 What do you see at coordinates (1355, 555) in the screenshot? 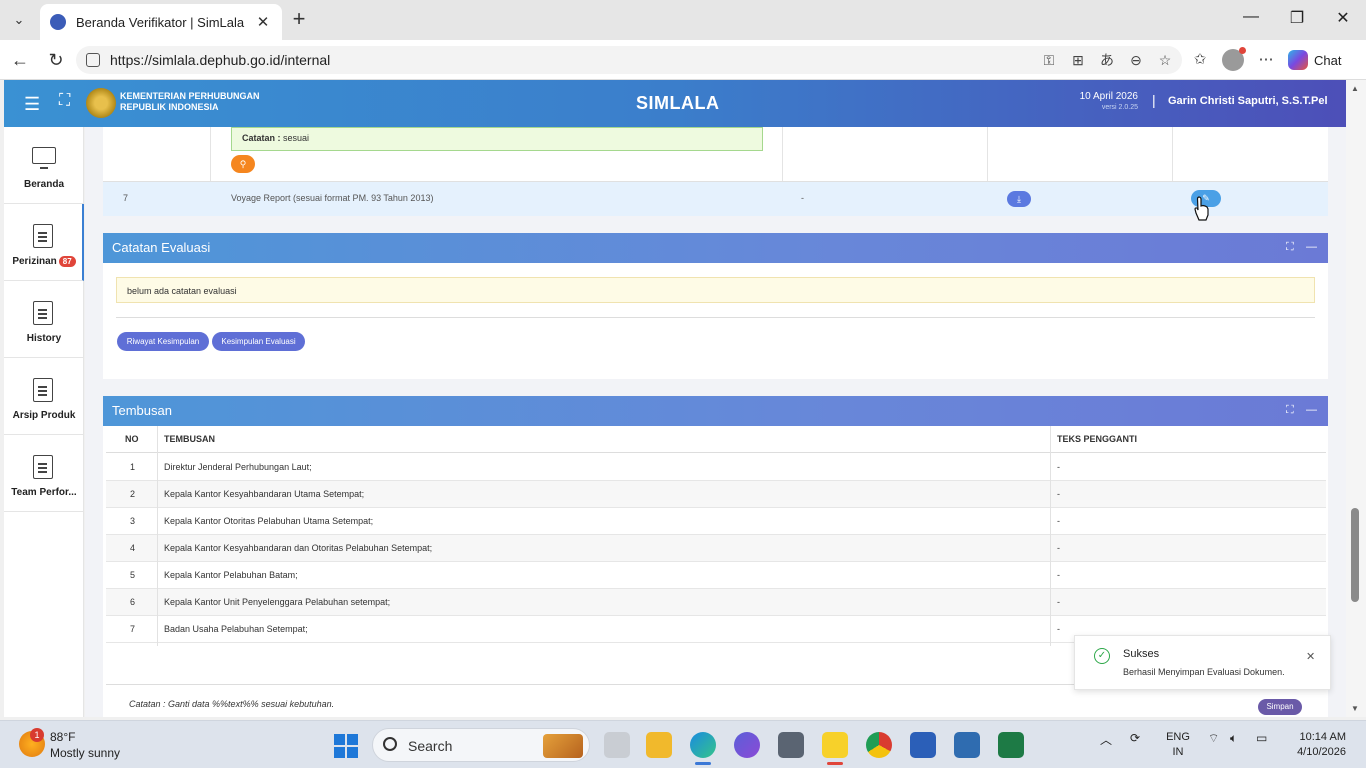
I see `scroll-thumb` at bounding box center [1355, 555].